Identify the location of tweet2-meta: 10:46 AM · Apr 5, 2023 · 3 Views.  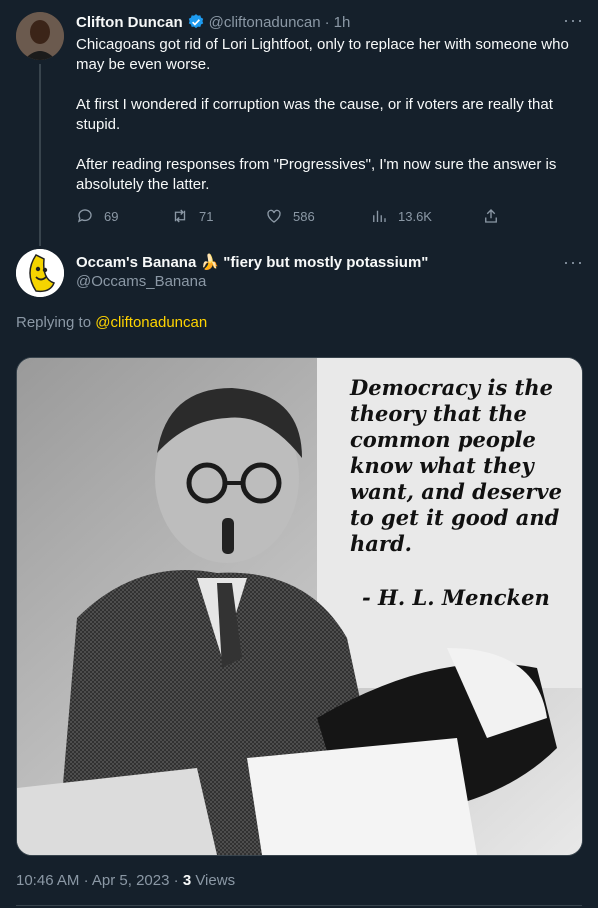
(125, 880).